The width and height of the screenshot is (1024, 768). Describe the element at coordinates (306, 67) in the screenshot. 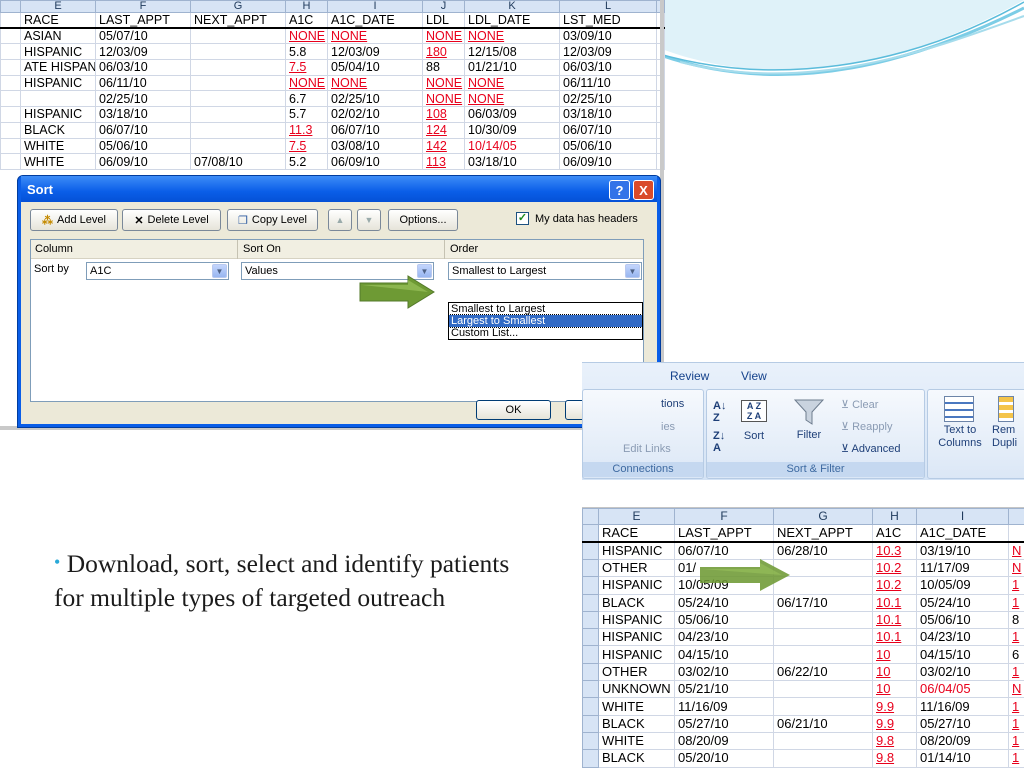

I see `table-cell: 7.5` at that location.